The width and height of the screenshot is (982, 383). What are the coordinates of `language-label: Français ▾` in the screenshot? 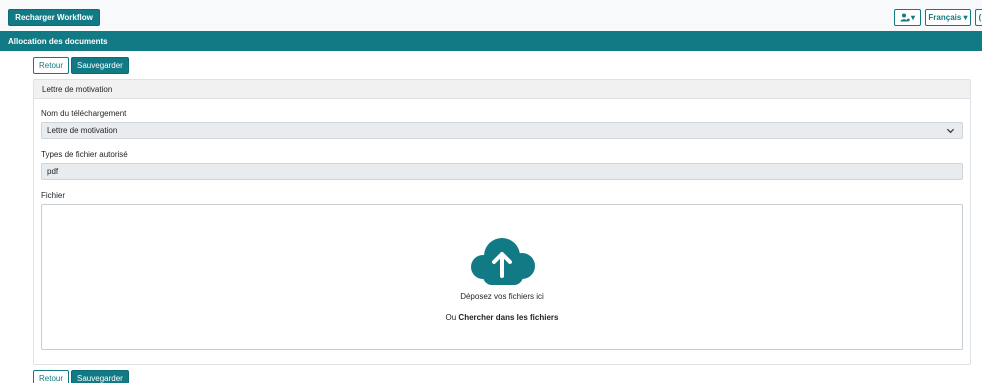 It's located at (948, 17).